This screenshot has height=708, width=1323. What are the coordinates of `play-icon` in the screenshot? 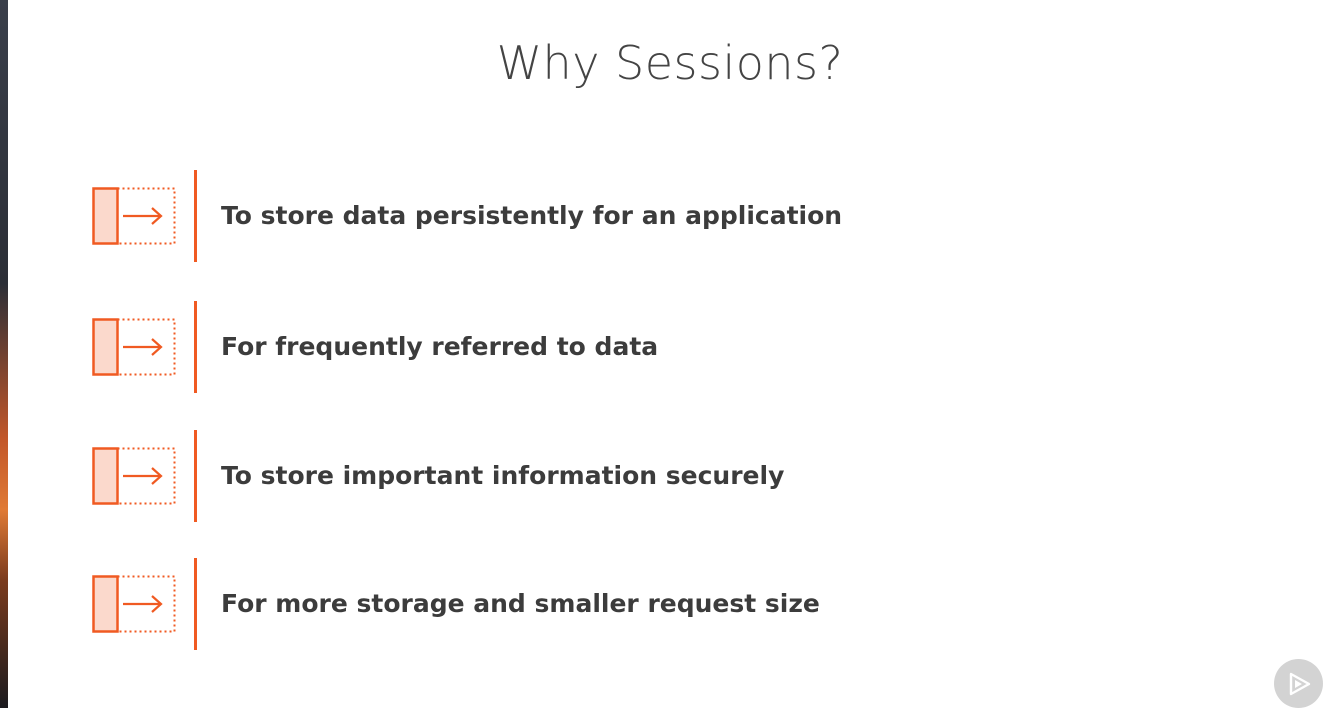 It's located at (1300, 684).